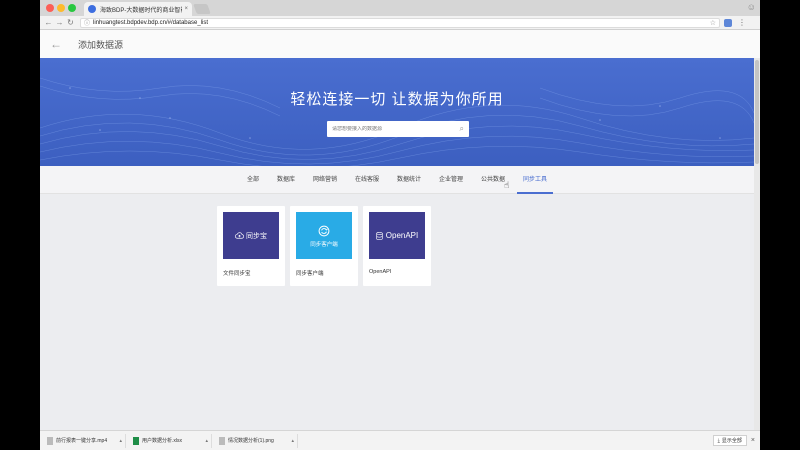 Image resolution: width=800 pixels, height=450 pixels. Describe the element at coordinates (101, 44) in the screenshot. I see `page-title: 添加数据源` at that location.